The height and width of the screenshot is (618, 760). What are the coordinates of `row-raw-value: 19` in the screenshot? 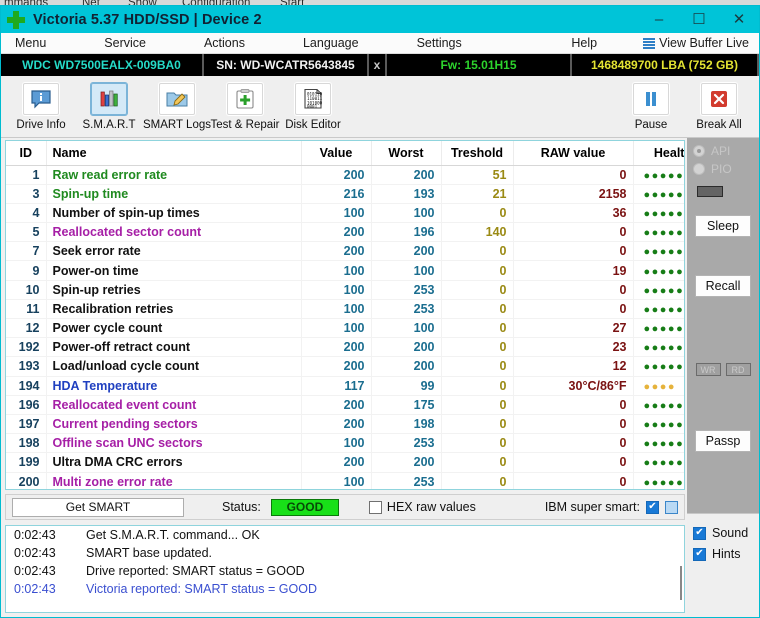 It's located at (573, 270).